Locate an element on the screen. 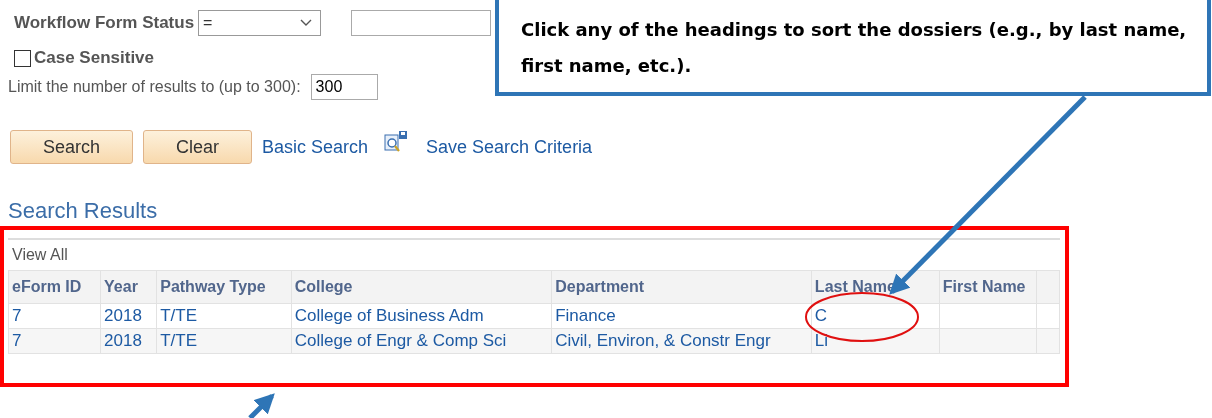 Image resolution: width=1212 pixels, height=418 pixels. limit-field: 300 is located at coordinates (344, 87).